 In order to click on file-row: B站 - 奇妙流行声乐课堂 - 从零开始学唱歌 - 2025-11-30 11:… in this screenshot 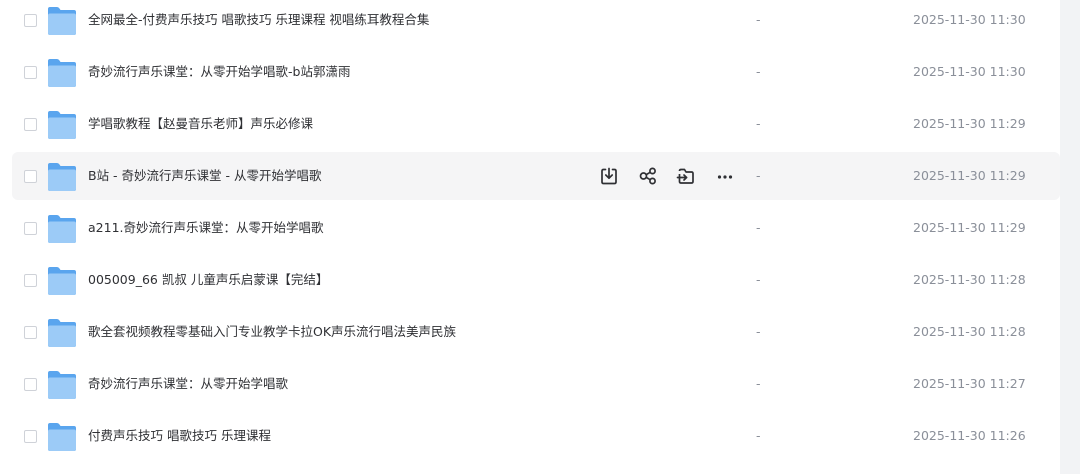, I will do `click(530, 178)`.